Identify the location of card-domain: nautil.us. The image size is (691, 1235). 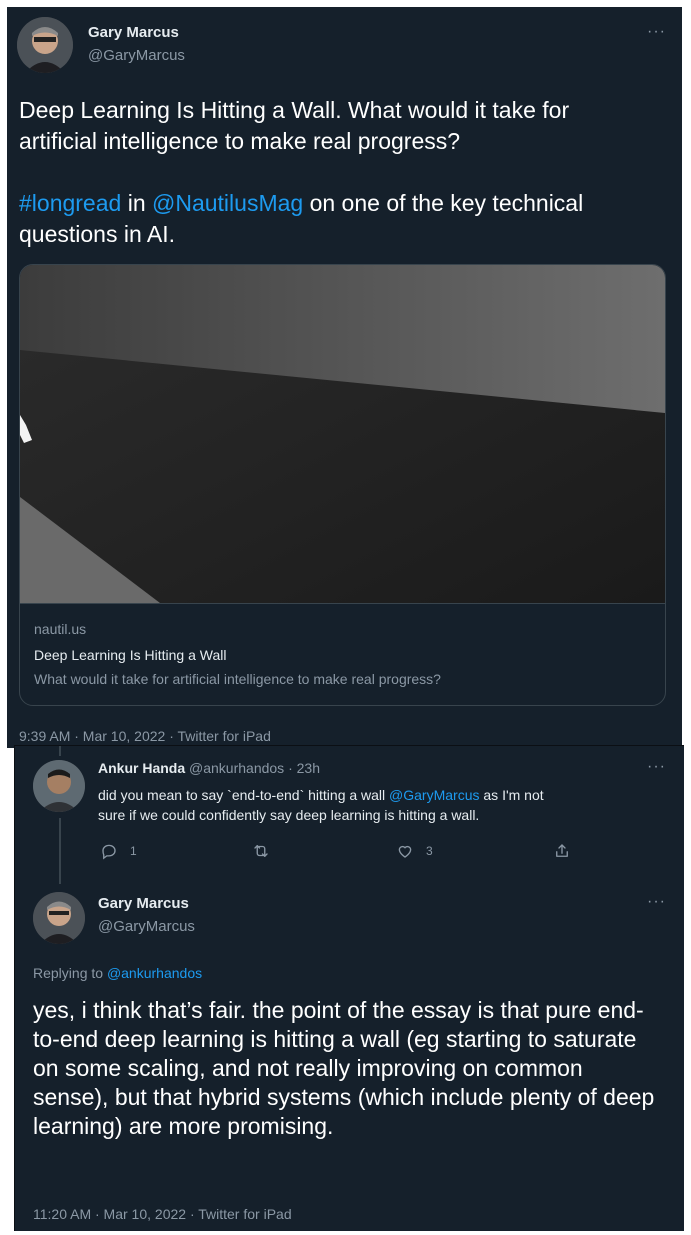
(60, 629).